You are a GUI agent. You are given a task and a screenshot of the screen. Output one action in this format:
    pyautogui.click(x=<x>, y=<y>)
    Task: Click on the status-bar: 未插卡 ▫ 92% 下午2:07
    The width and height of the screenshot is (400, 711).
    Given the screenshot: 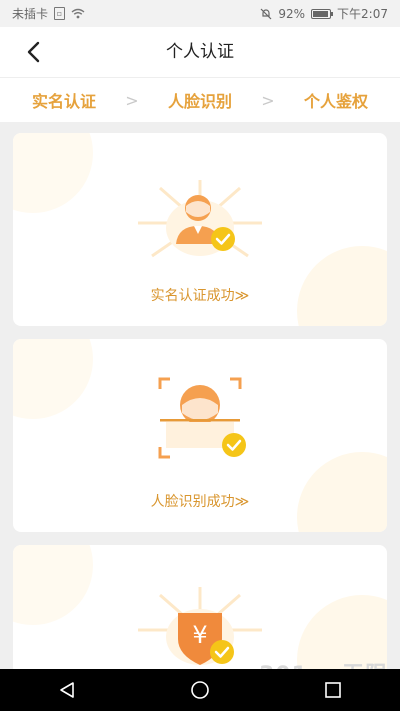 What is the action you would take?
    pyautogui.click(x=200, y=13)
    